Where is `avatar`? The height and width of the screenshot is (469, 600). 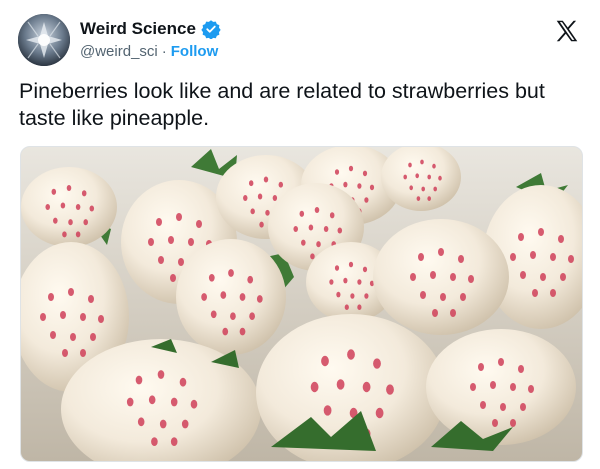 avatar is located at coordinates (44, 40).